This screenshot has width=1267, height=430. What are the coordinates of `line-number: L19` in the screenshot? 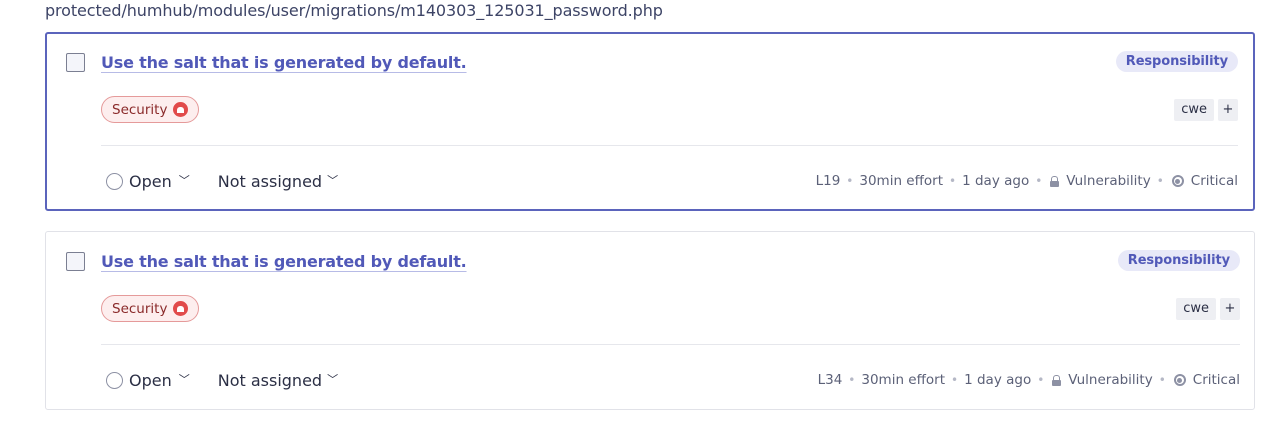 It's located at (828, 181).